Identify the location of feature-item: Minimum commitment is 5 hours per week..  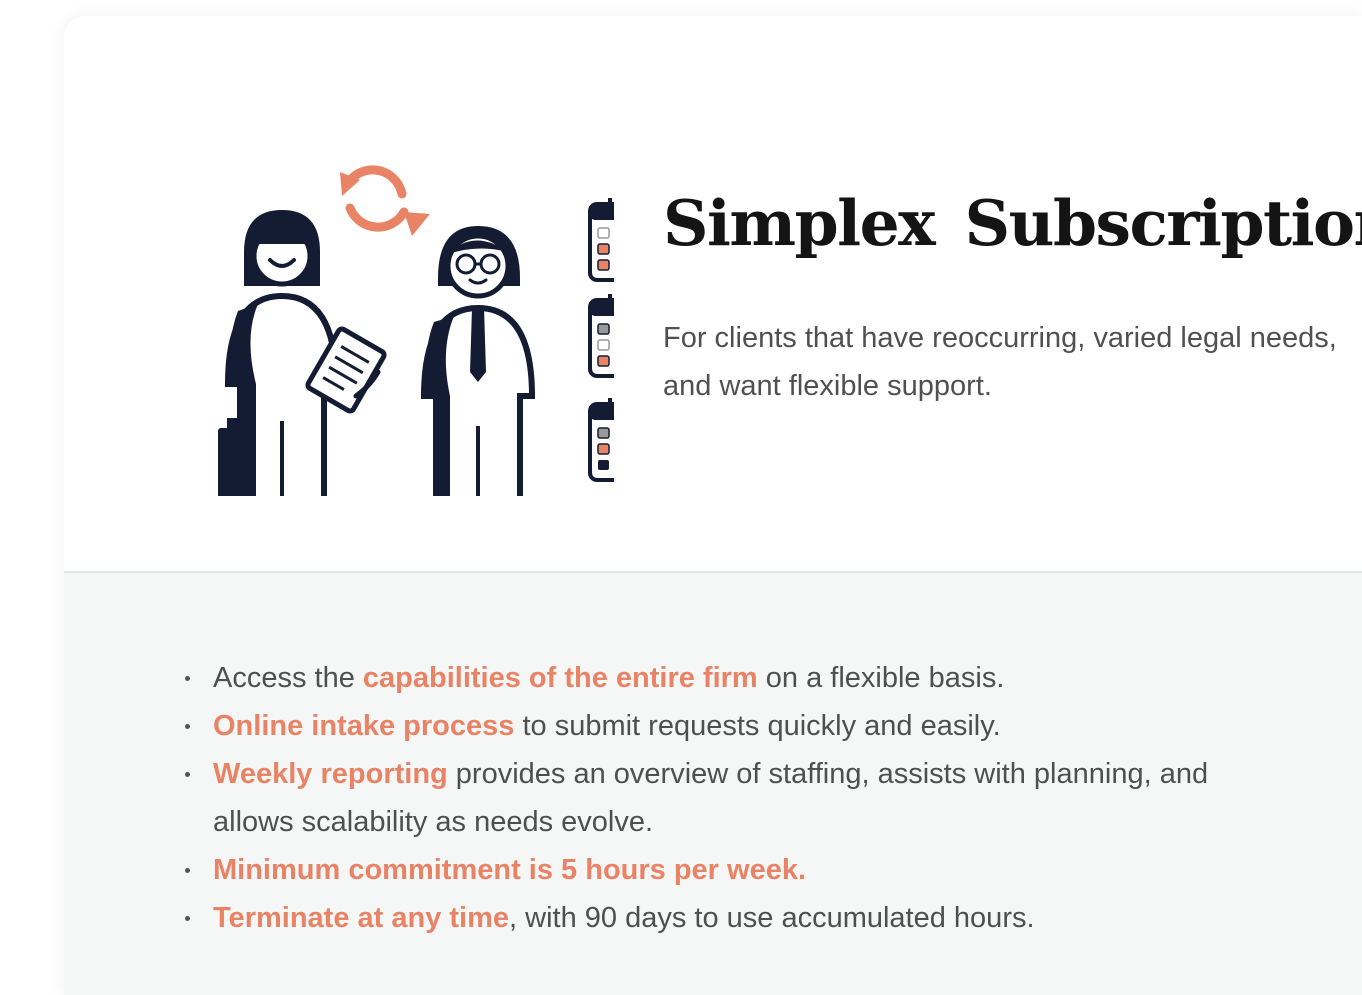
(732, 870).